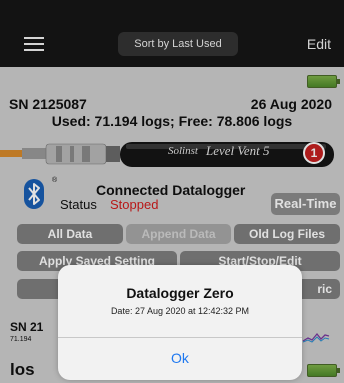 The width and height of the screenshot is (344, 383). What do you see at coordinates (180, 293) in the screenshot?
I see `alert-title: Datalogger Zero` at bounding box center [180, 293].